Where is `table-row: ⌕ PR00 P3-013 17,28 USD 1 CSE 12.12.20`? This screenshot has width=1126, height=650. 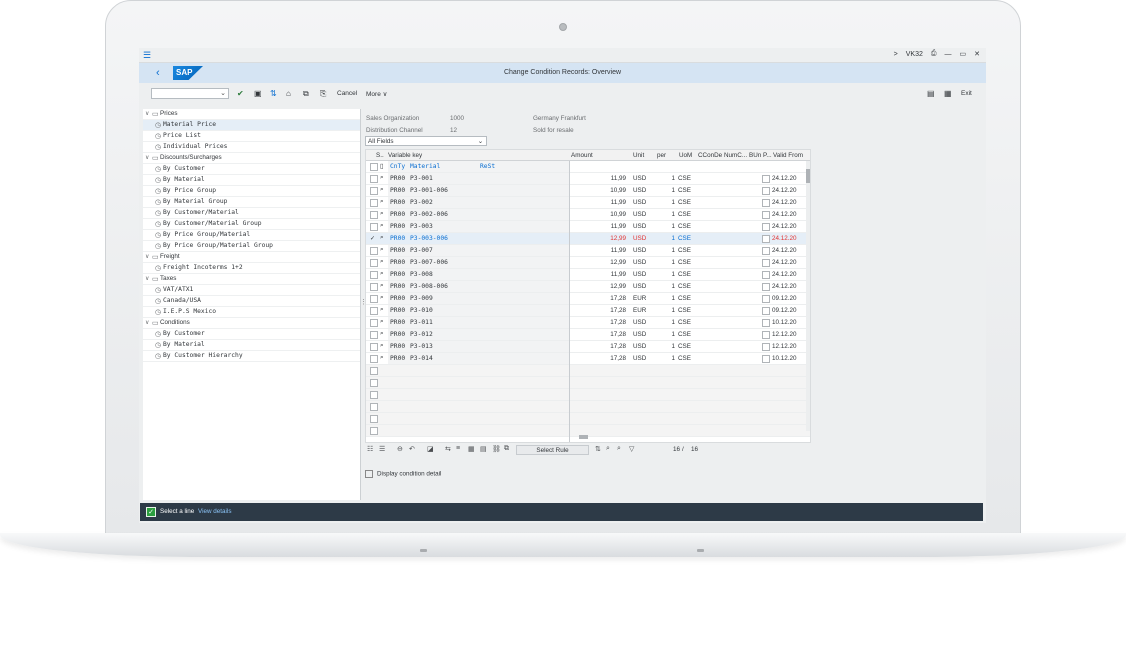 table-row: ⌕ PR00 P3-013 17,28 USD 1 CSE 12.12.20 is located at coordinates (588, 347).